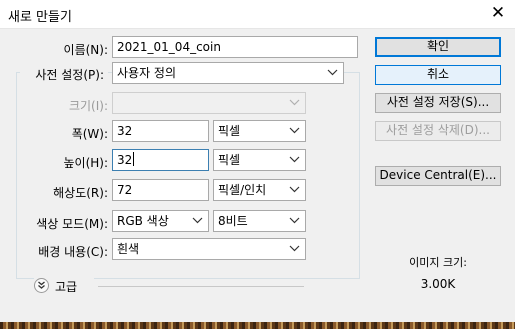 The height and width of the screenshot is (329, 515). What do you see at coordinates (233, 221) in the screenshot?
I see `bit-depth-value: 8비트` at bounding box center [233, 221].